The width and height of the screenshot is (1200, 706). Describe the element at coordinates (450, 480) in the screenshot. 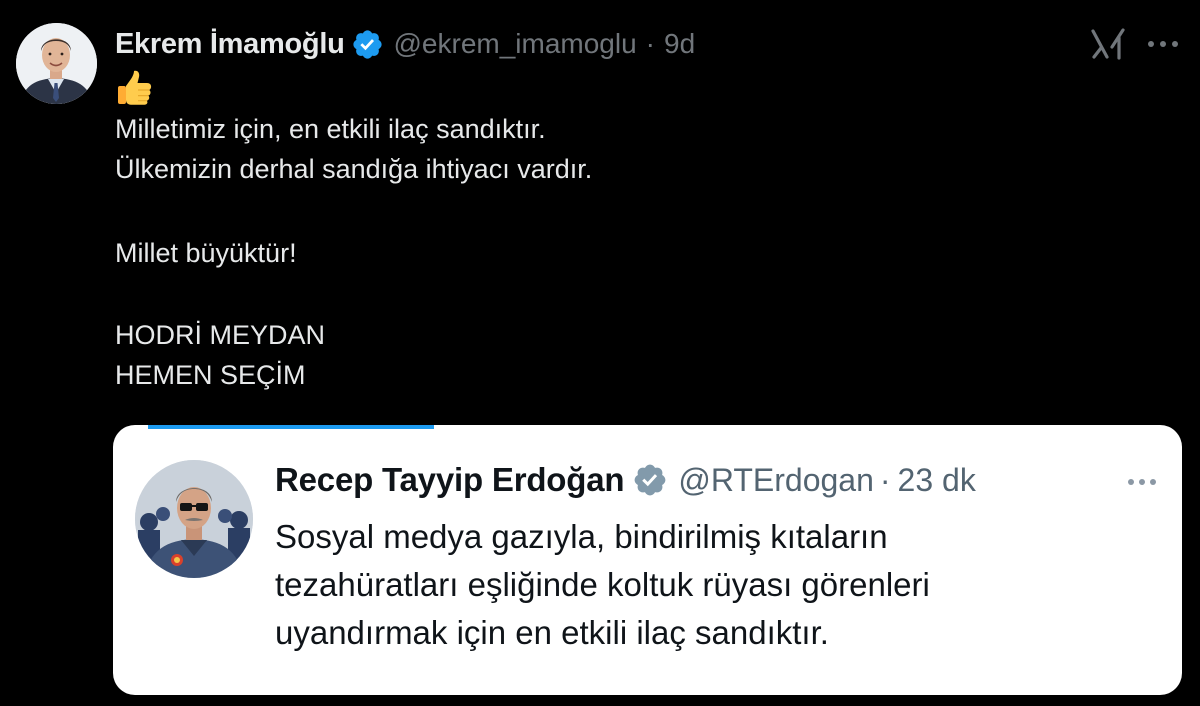

I see `quoted-author-name: Recep Tayyip Erdoğan` at that location.